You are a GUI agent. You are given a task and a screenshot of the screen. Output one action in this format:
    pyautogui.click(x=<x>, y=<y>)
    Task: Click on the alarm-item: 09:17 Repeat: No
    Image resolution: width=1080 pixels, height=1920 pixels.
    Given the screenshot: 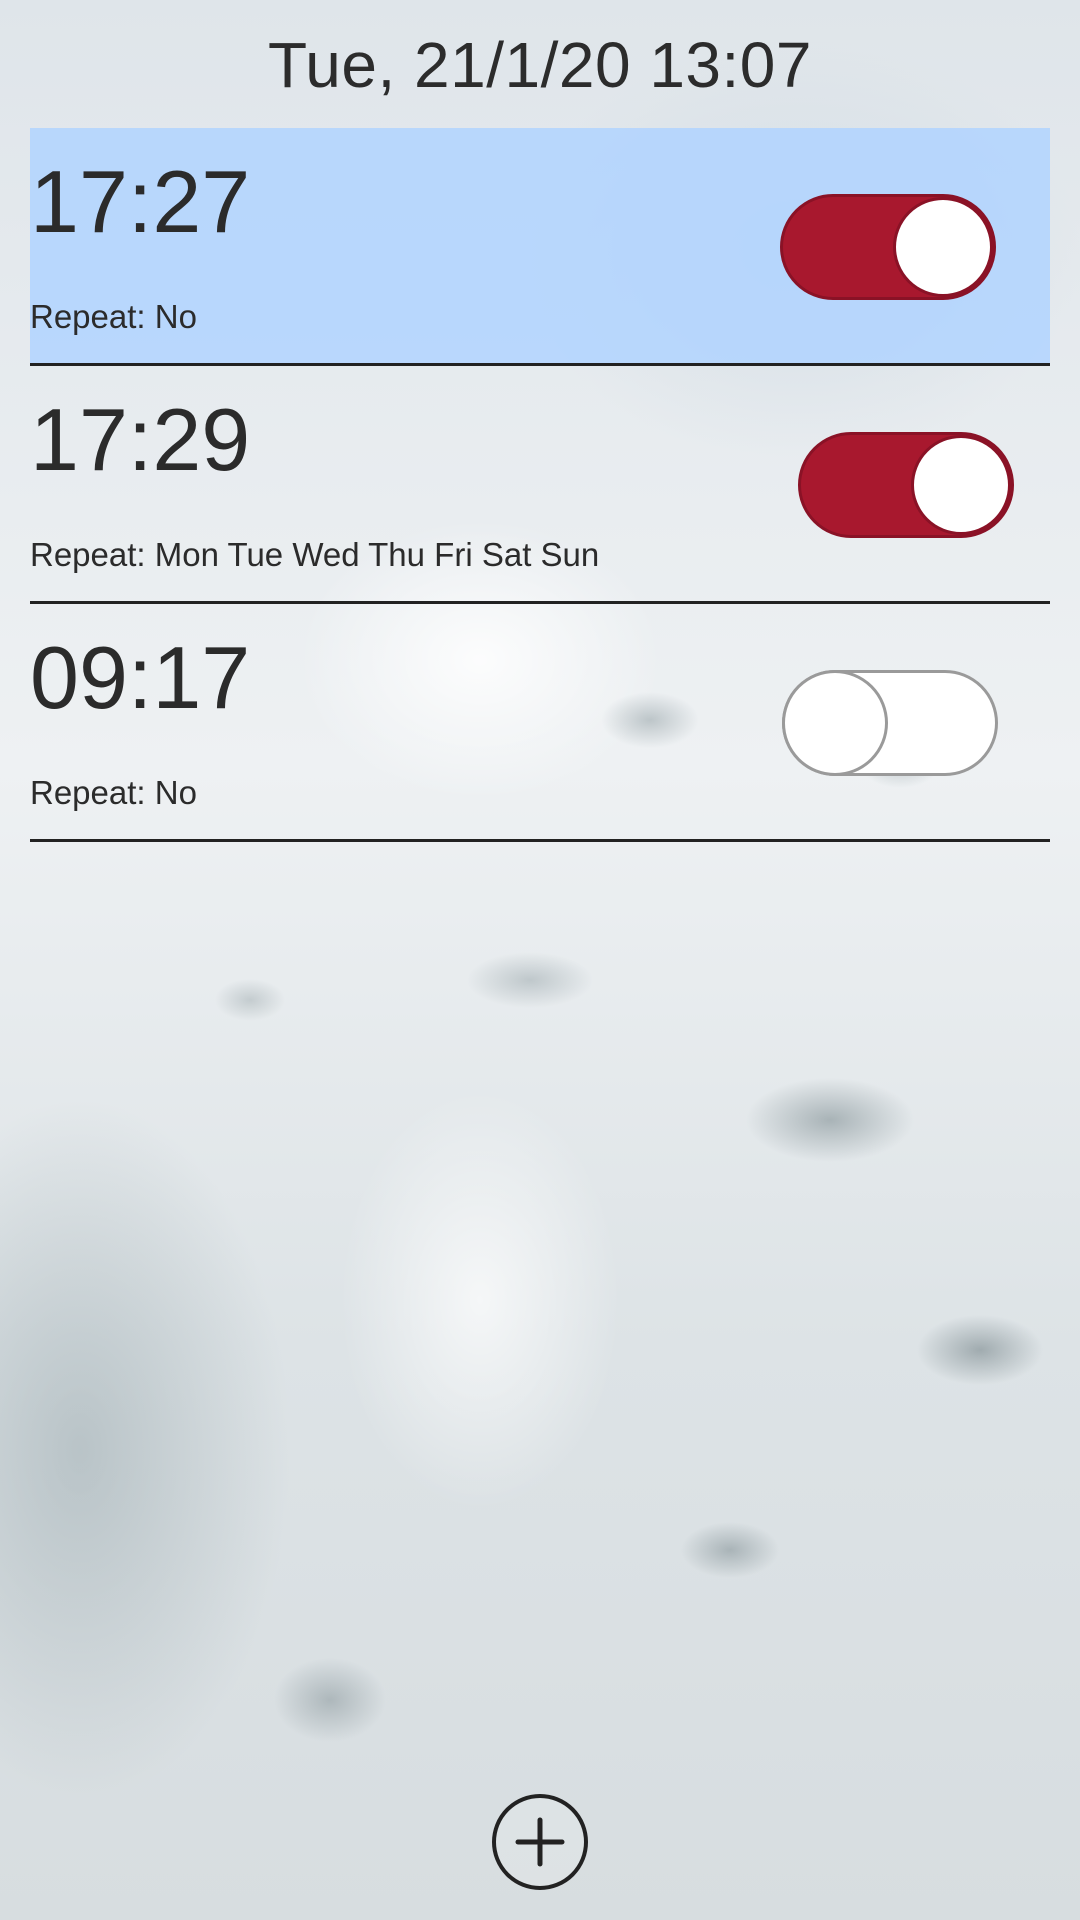 What is the action you would take?
    pyautogui.click(x=540, y=723)
    